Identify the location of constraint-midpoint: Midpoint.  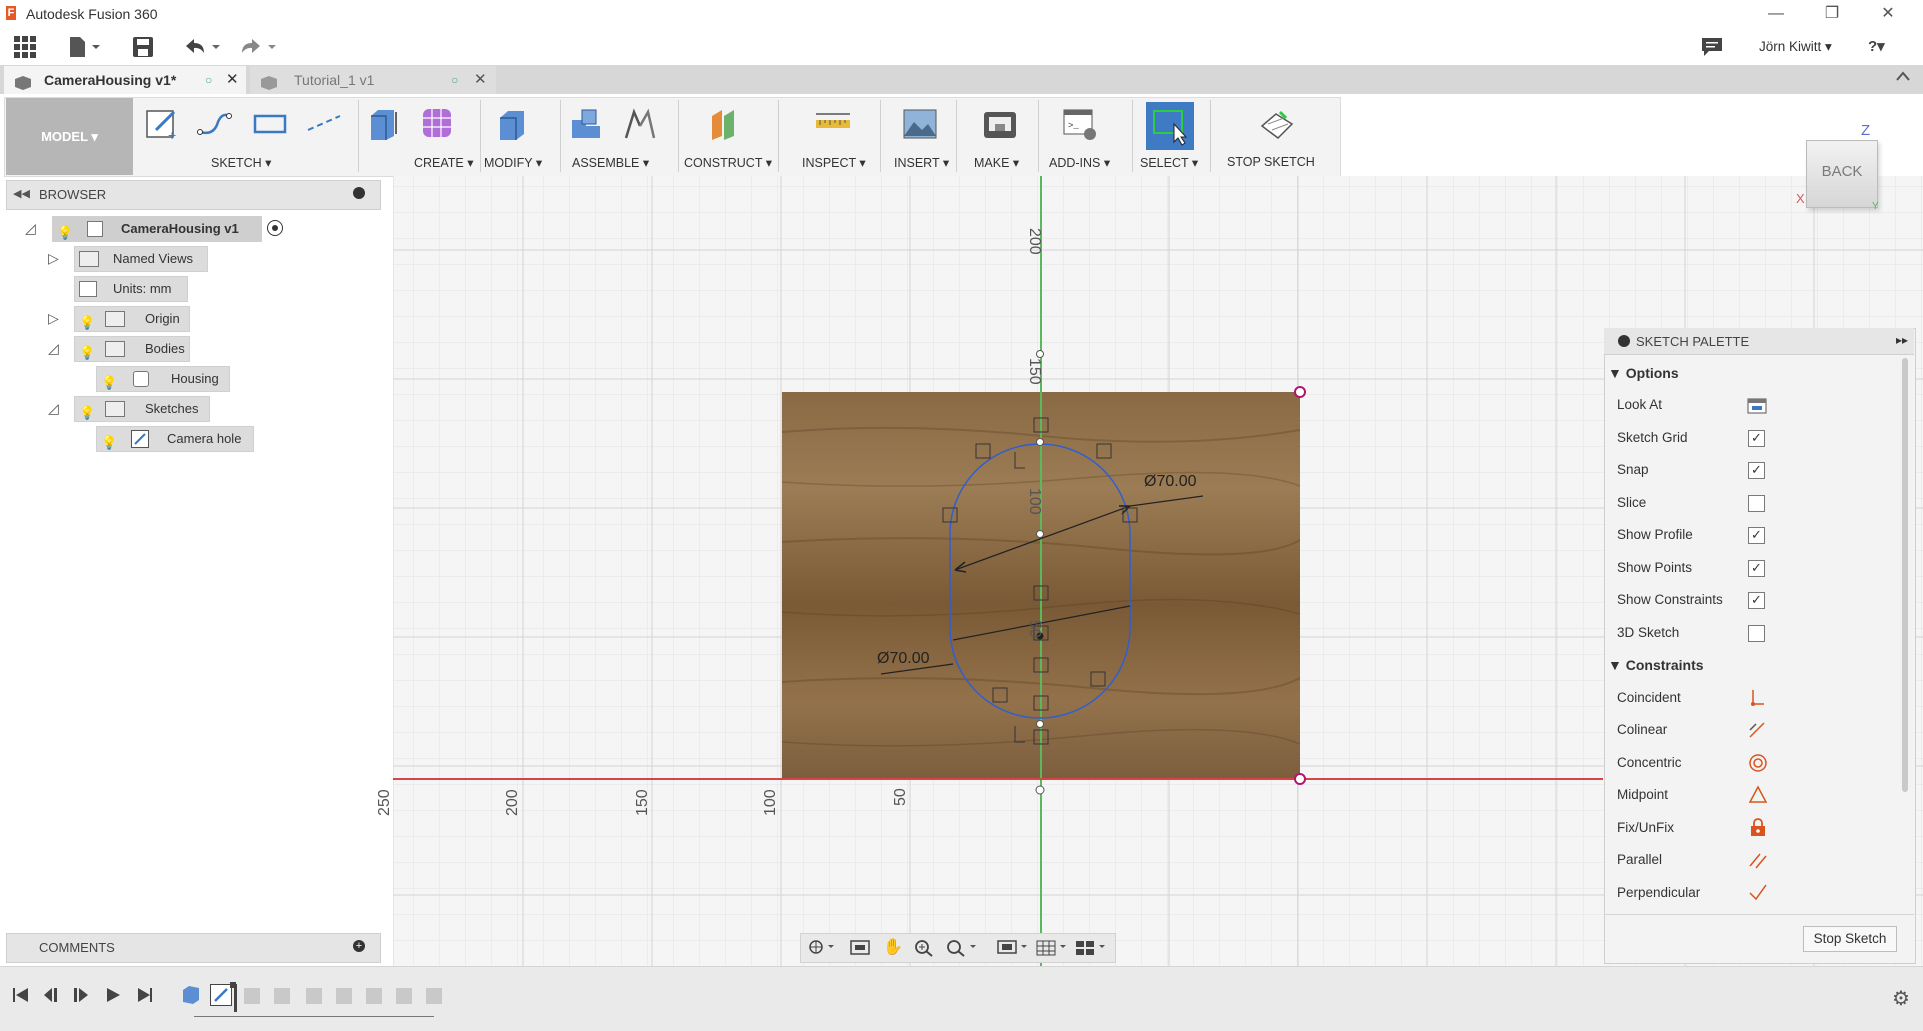
(1642, 794).